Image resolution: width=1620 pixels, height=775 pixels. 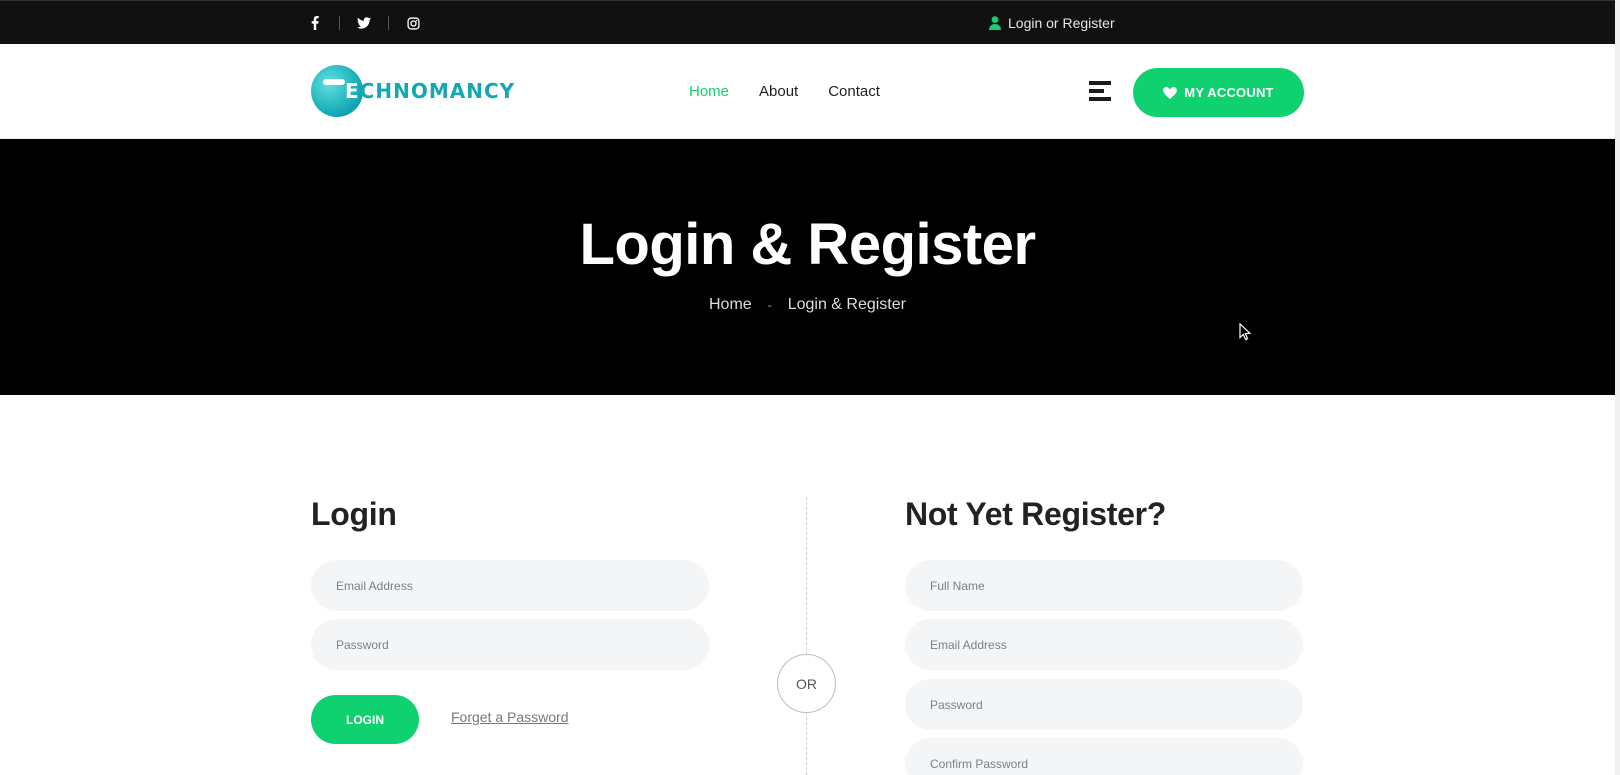 What do you see at coordinates (807, 22) in the screenshot?
I see `top-bar: Login or Register` at bounding box center [807, 22].